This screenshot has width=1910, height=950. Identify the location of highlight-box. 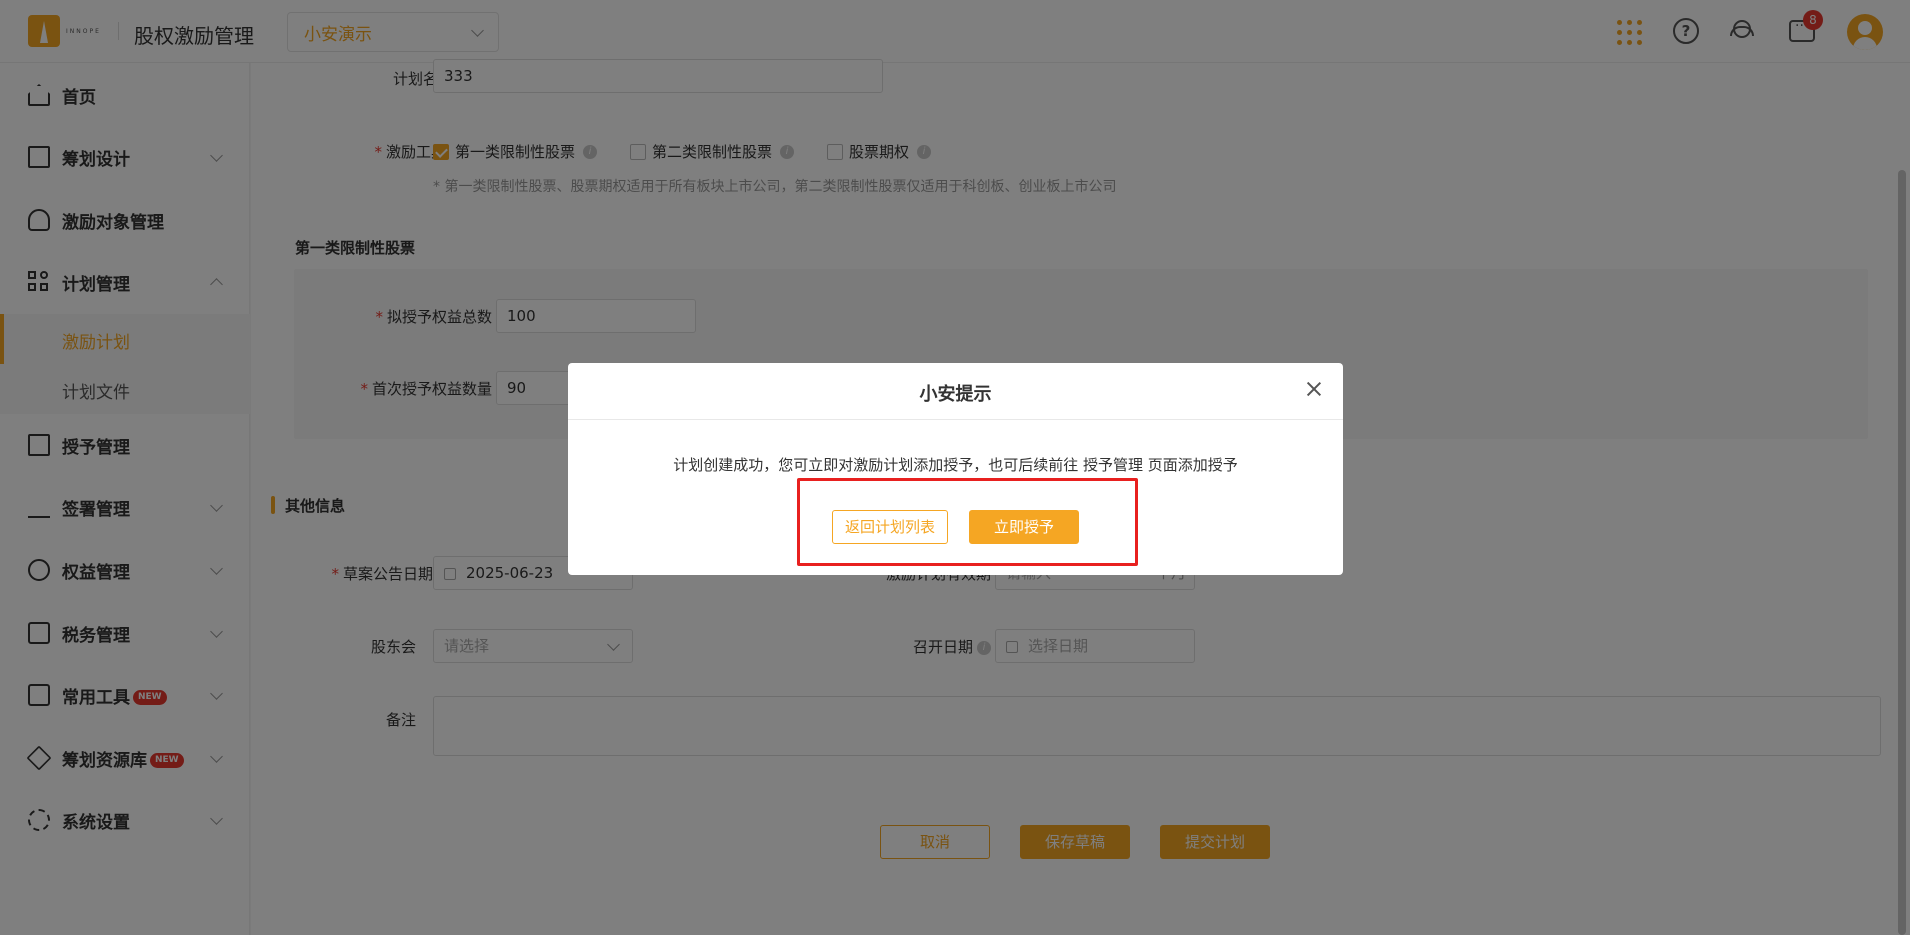
(967, 522).